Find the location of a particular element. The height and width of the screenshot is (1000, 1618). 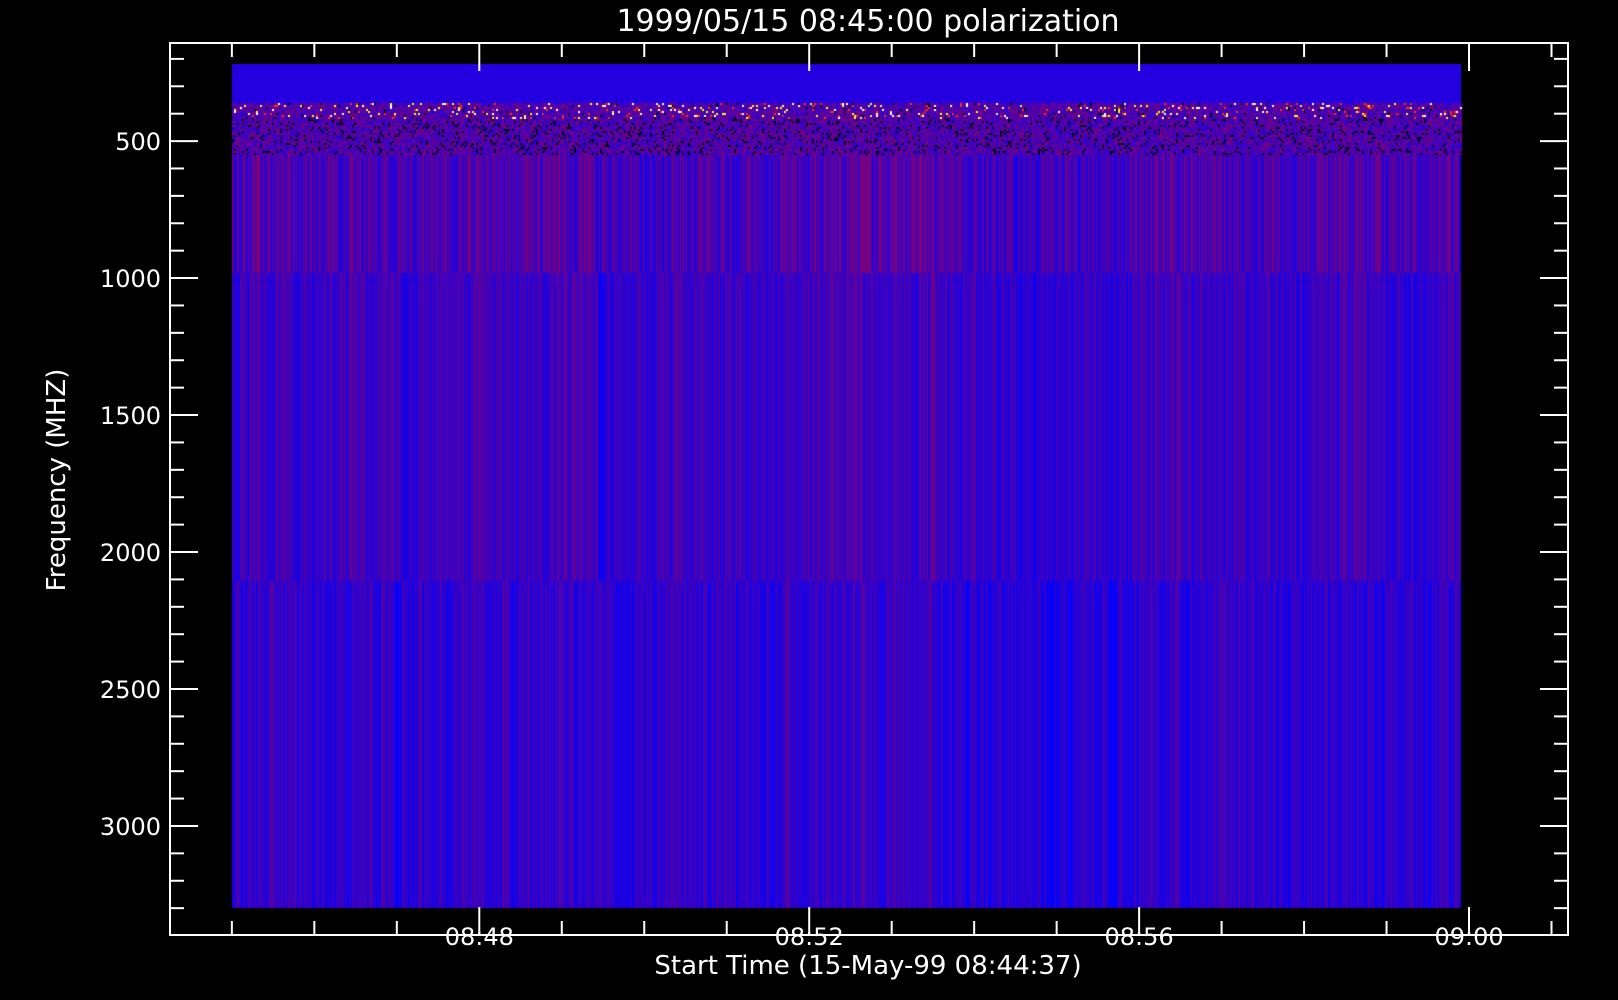

y-tick-label: 500 is located at coordinates (138, 142).